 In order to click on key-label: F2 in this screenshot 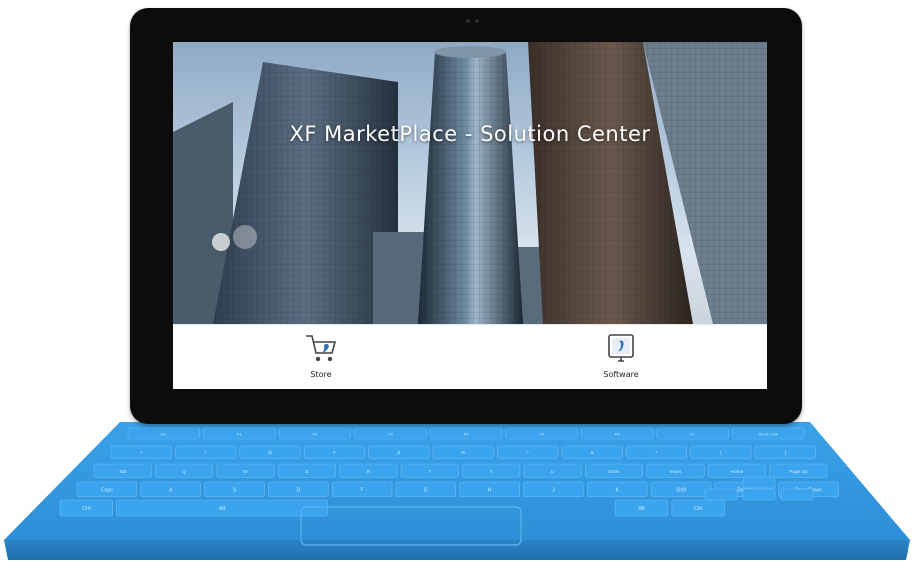, I will do `click(315, 434)`.